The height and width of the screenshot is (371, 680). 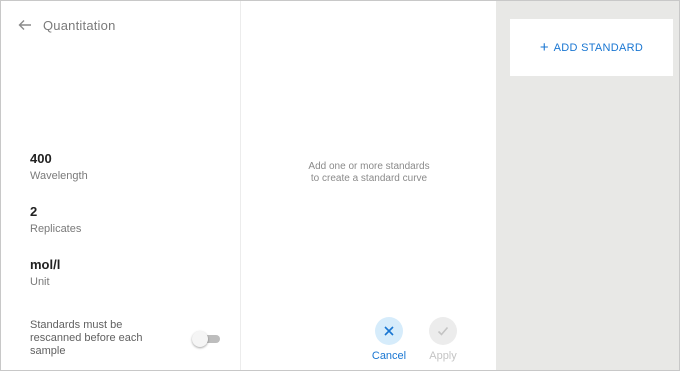 What do you see at coordinates (40, 282) in the screenshot?
I see `unit-label: Unit` at bounding box center [40, 282].